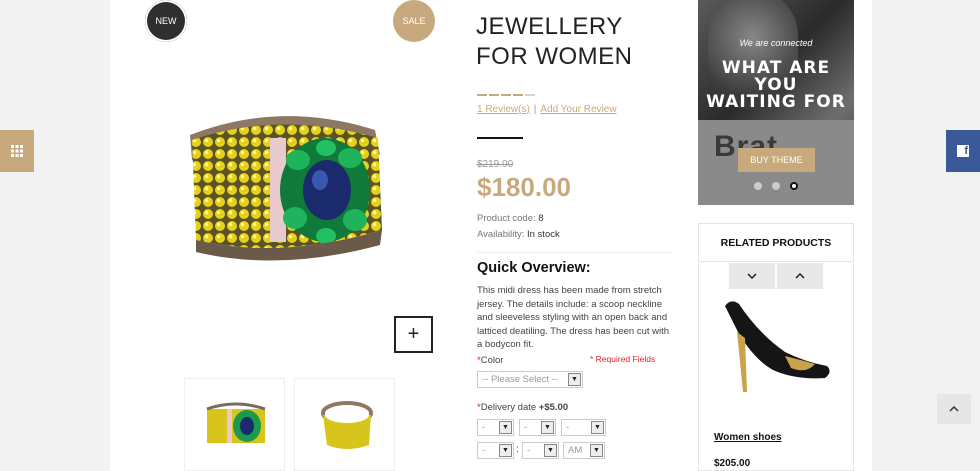  Describe the element at coordinates (574, 252) in the screenshot. I see `divider` at that location.